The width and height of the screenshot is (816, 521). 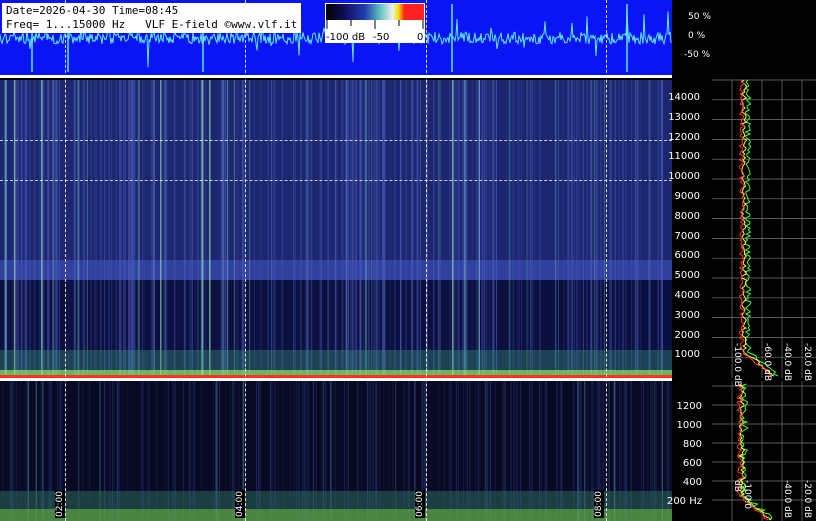 What do you see at coordinates (92, 10) in the screenshot?
I see `date-time-label: Date=2026-04-30 Time=08:45` at bounding box center [92, 10].